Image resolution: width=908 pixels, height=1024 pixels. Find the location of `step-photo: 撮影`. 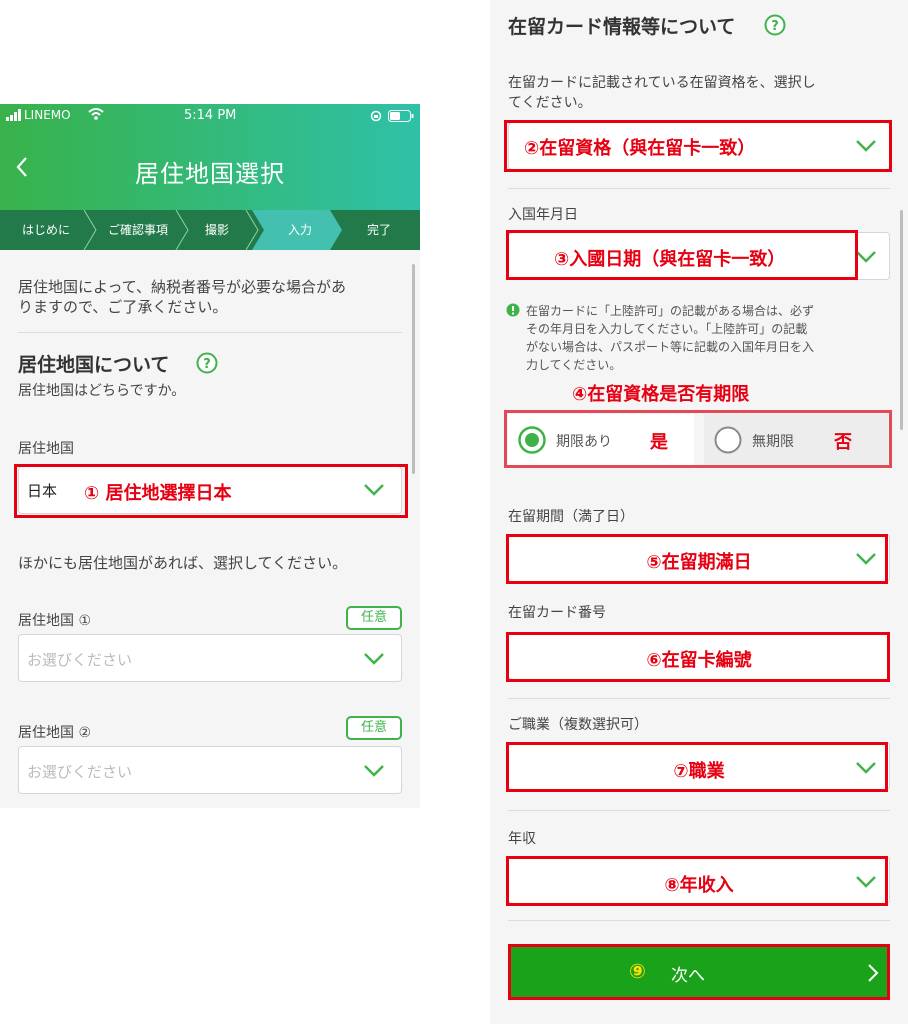

step-photo: 撮影 is located at coordinates (216, 230).